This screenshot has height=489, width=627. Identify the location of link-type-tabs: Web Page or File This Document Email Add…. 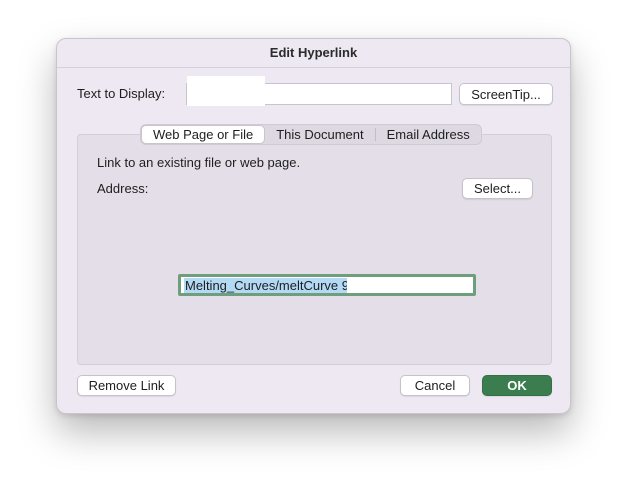
(311, 134).